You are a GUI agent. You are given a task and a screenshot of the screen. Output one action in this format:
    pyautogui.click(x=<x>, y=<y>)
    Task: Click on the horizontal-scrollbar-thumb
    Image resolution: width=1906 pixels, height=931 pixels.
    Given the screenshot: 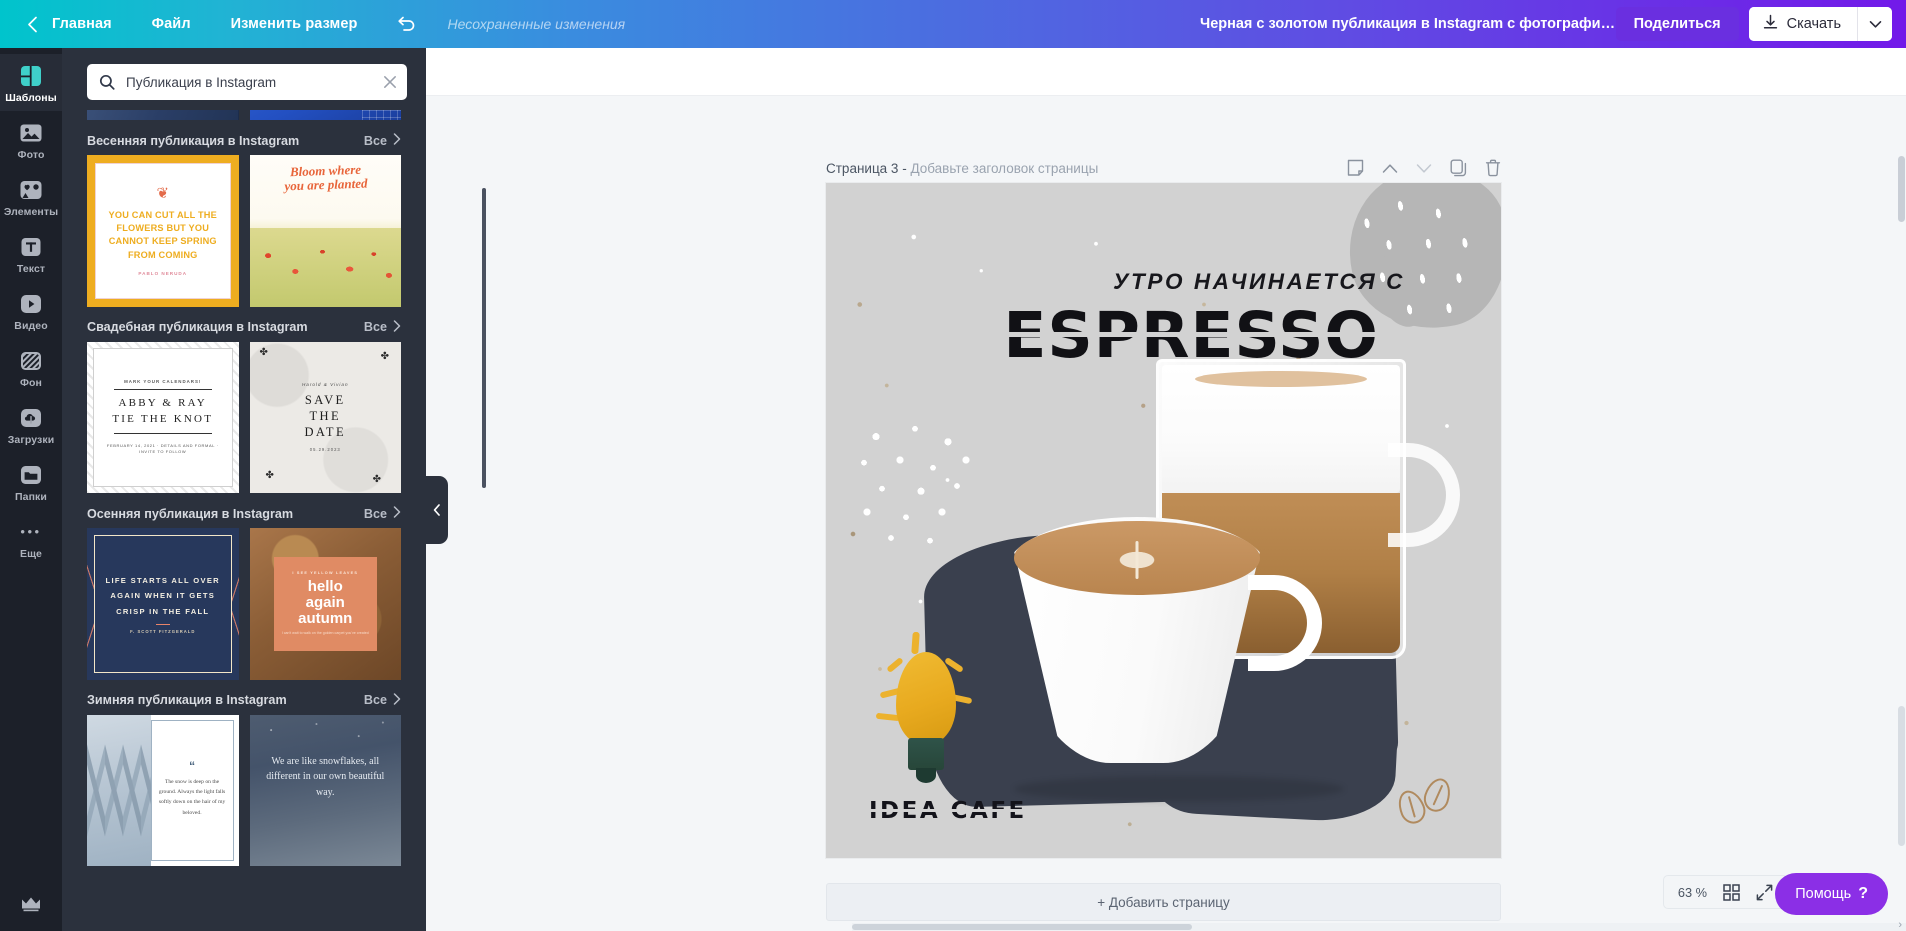 What is the action you would take?
    pyautogui.click(x=1022, y=927)
    